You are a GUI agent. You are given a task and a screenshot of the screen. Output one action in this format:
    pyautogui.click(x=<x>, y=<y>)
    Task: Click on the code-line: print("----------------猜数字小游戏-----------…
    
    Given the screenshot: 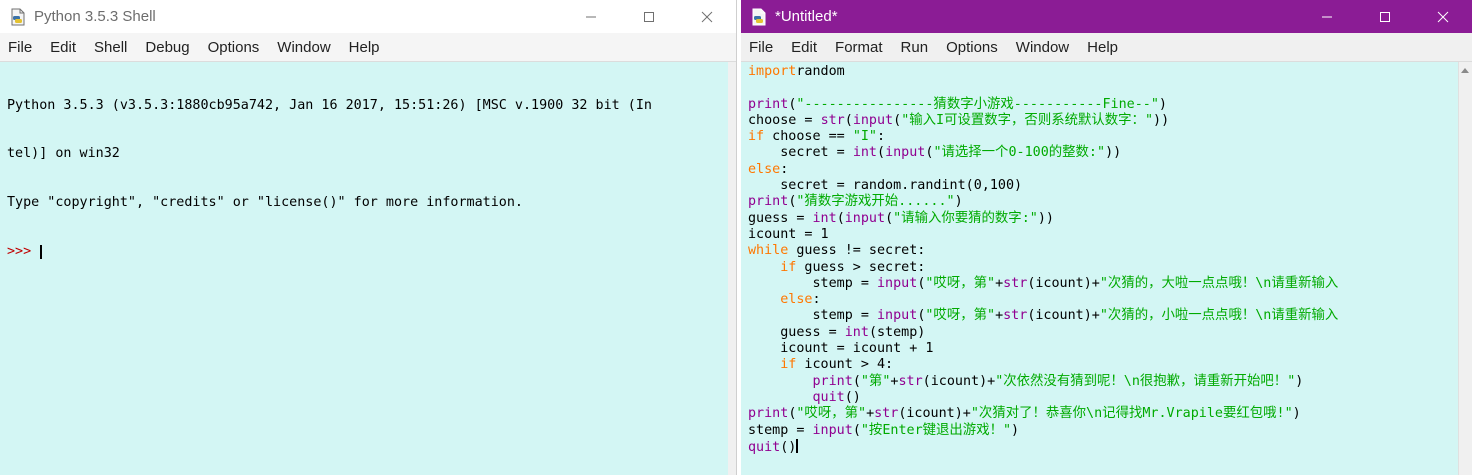 What is the action you would take?
    pyautogui.click(x=1103, y=105)
    